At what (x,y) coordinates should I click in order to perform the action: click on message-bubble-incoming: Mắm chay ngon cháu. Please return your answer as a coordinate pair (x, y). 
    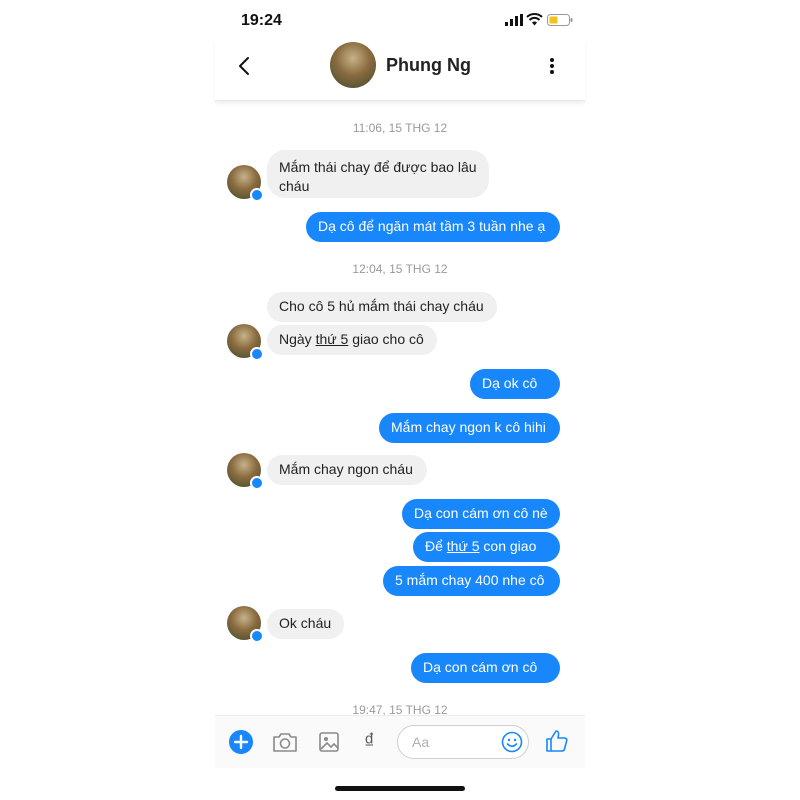
    Looking at the image, I should click on (347, 470).